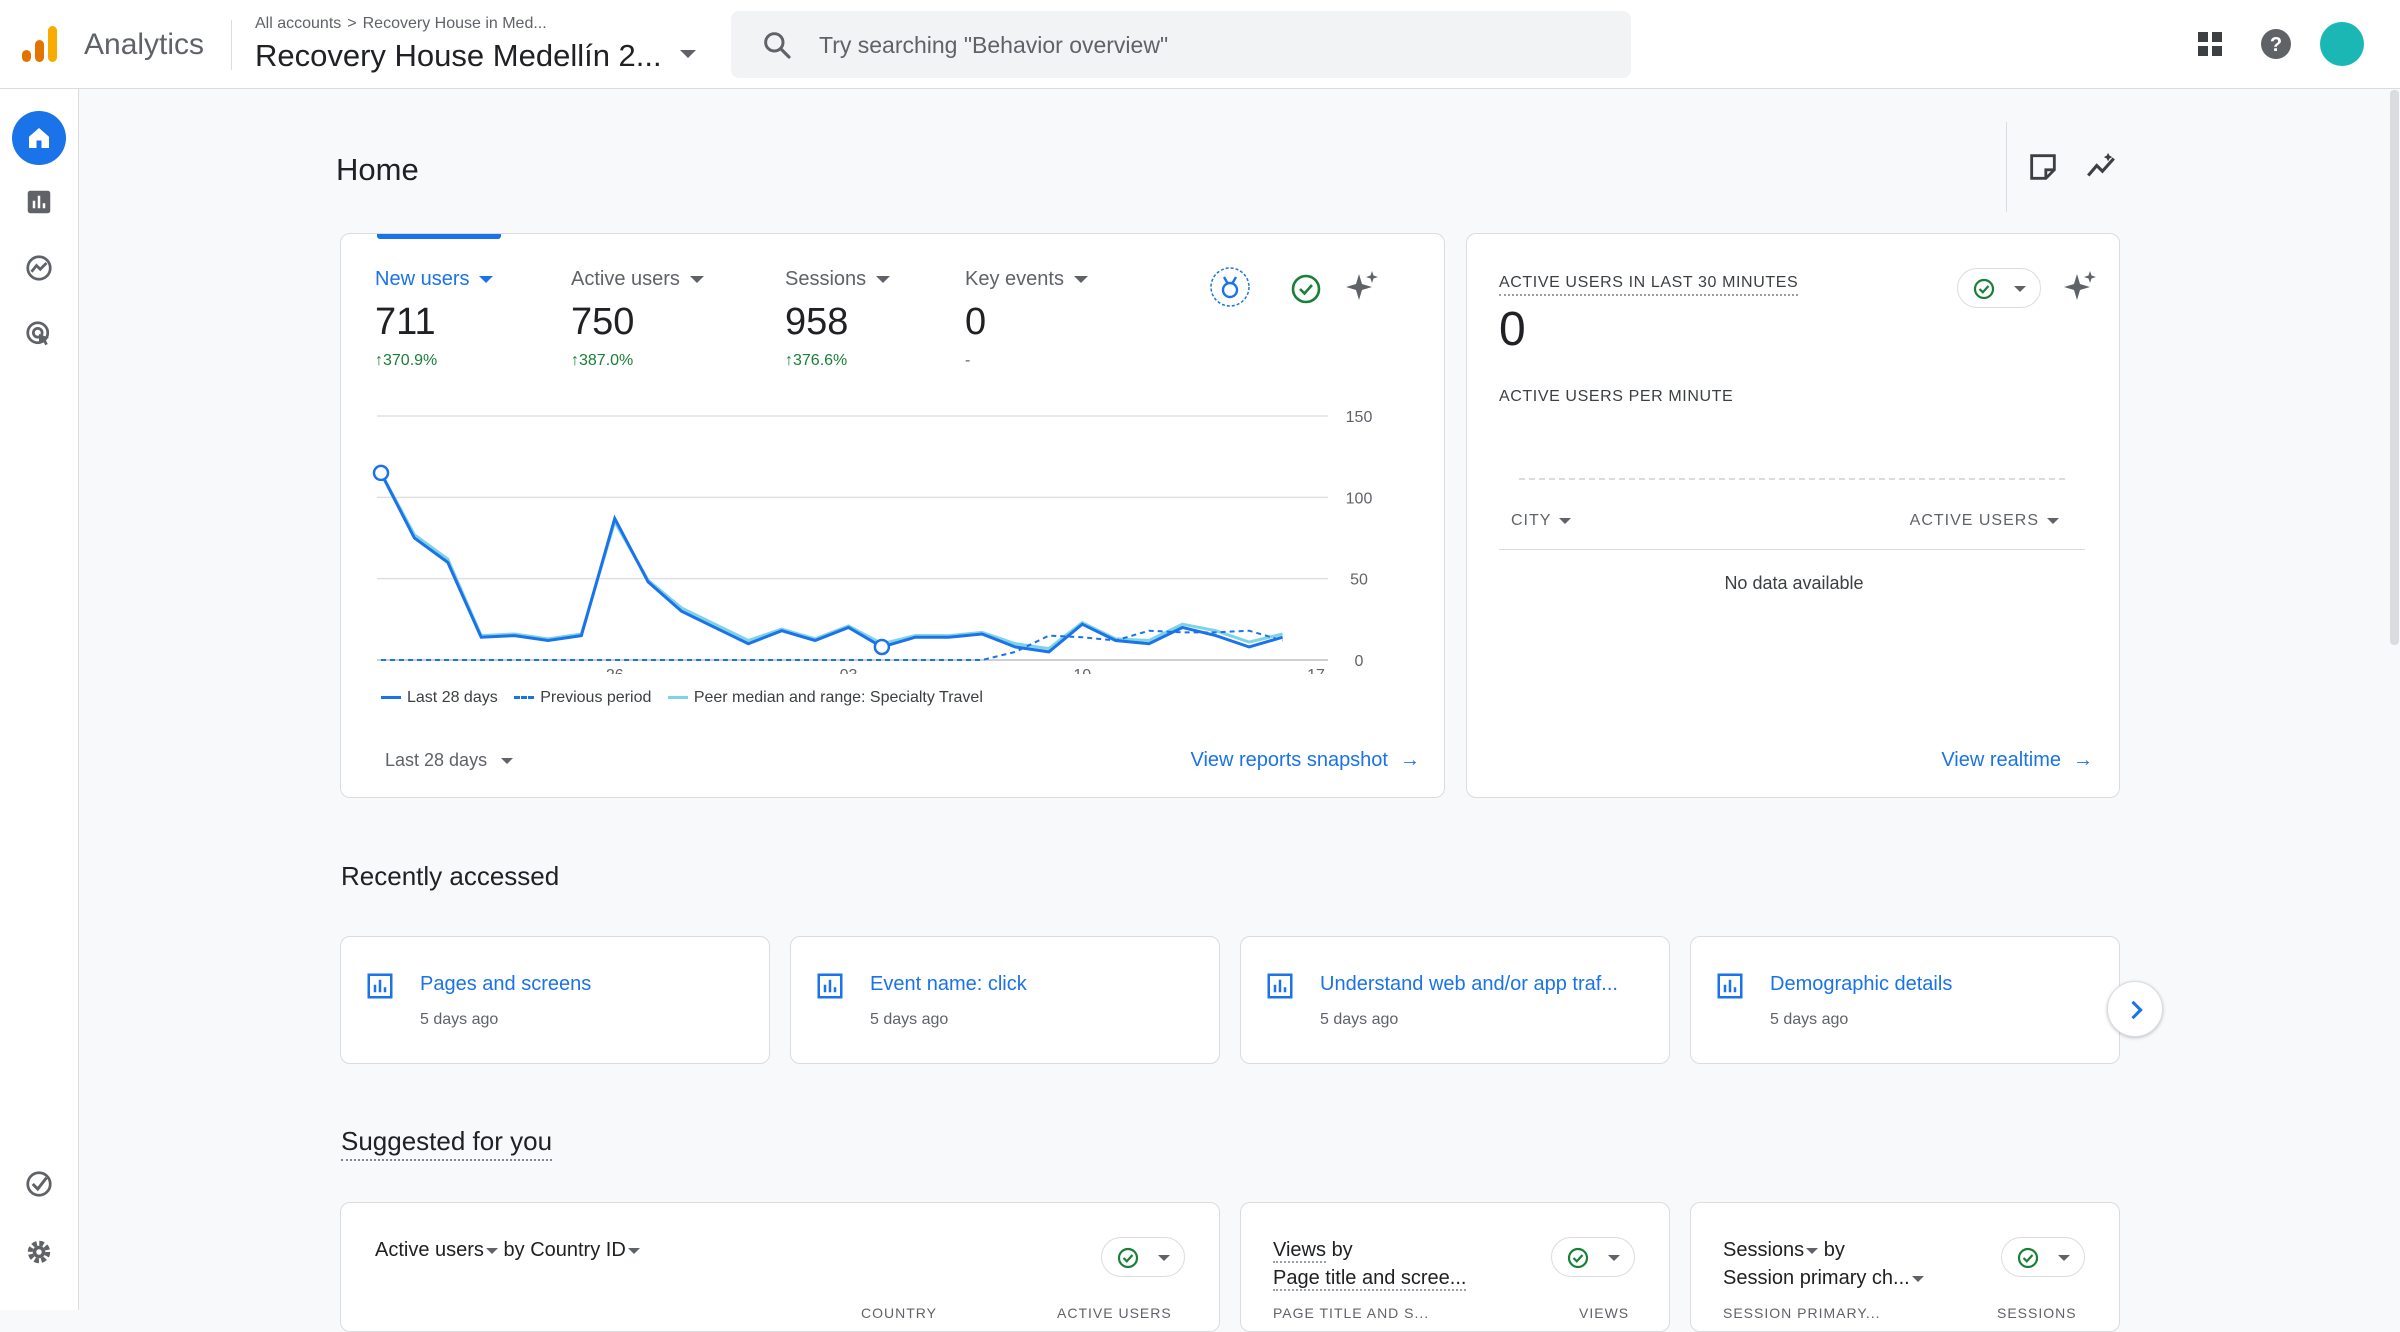 The image size is (2400, 1332). I want to click on recent-card-pages-screens: Pages and screens 5 days ago, so click(555, 1000).